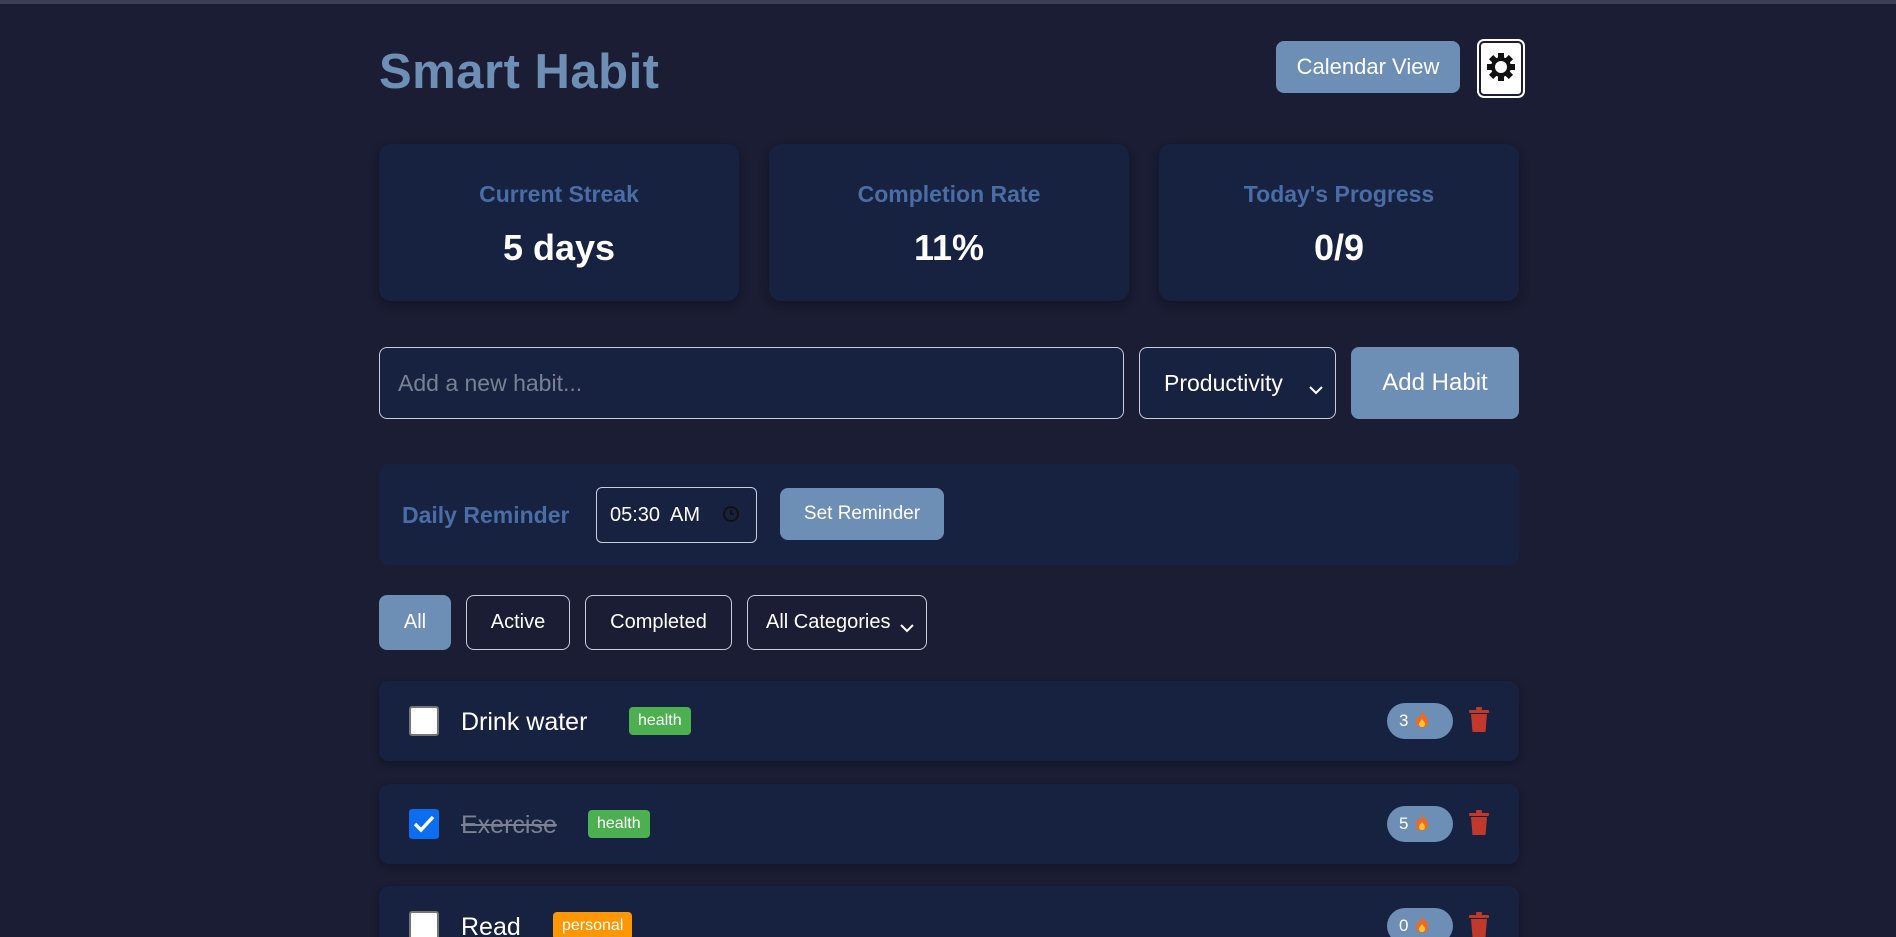 The image size is (1896, 937). What do you see at coordinates (658, 622) in the screenshot?
I see `filter-completed-button: Completed` at bounding box center [658, 622].